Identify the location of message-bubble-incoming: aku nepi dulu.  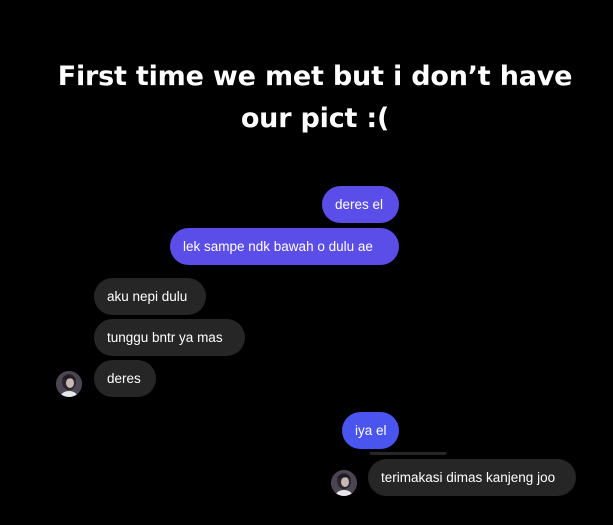
(150, 296).